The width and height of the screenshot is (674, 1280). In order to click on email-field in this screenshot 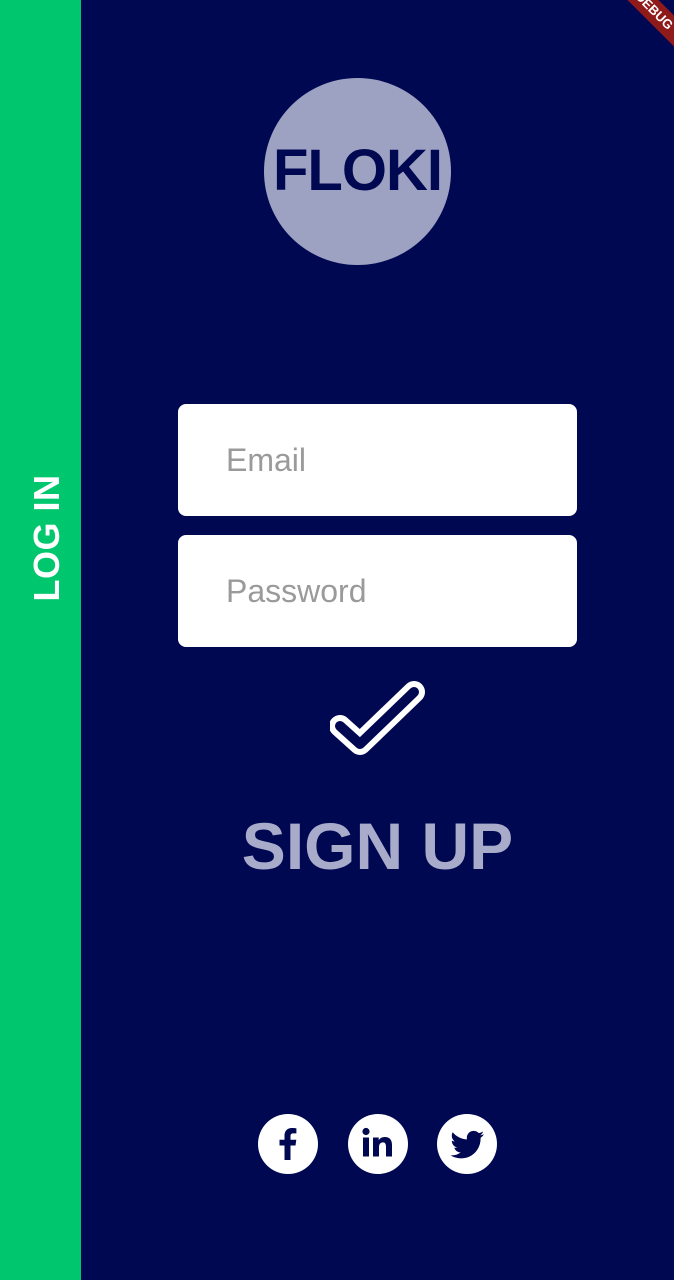, I will do `click(377, 460)`.